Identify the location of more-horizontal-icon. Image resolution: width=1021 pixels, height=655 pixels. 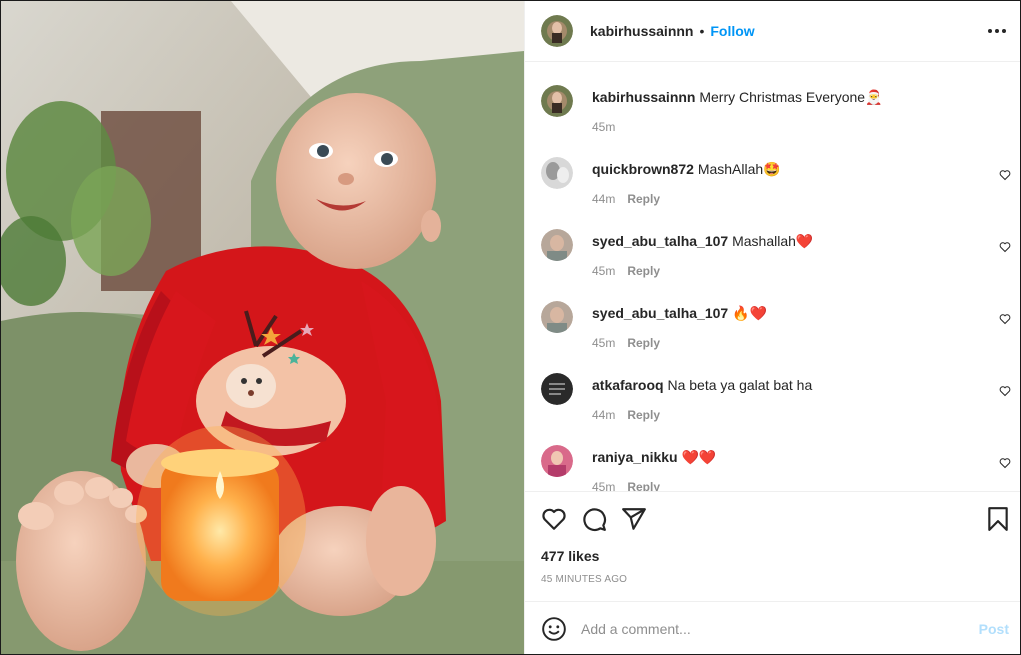
(997, 31).